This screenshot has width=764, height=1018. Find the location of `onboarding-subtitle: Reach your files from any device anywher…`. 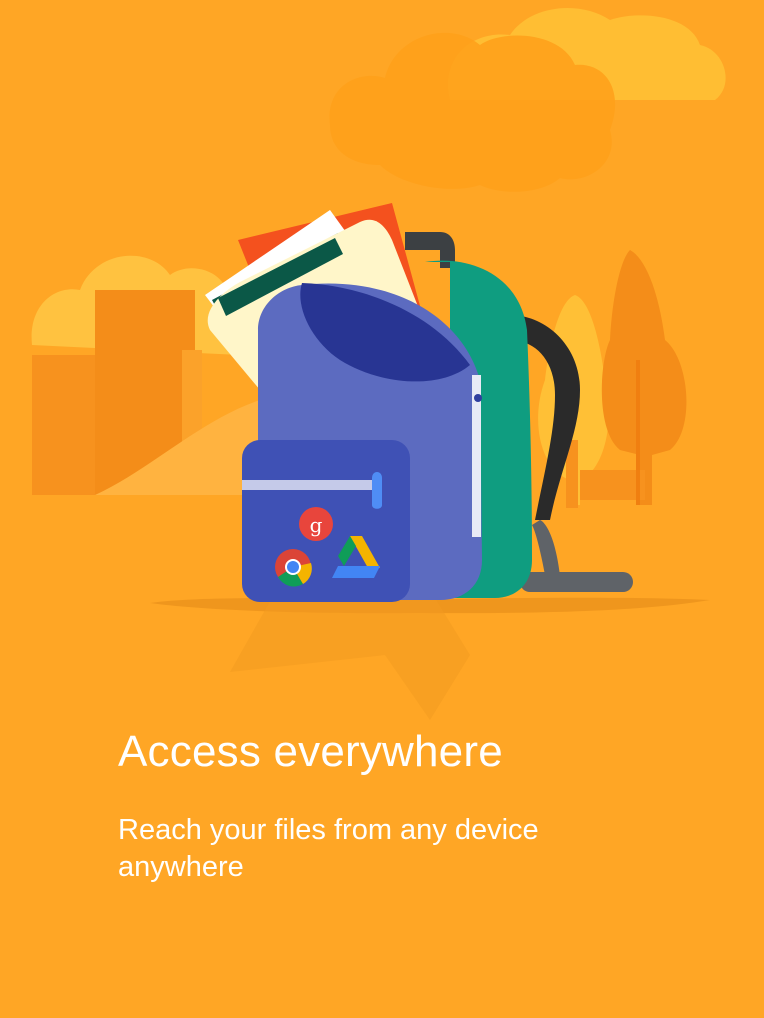

onboarding-subtitle: Reach your files from any device anywher… is located at coordinates (328, 848).